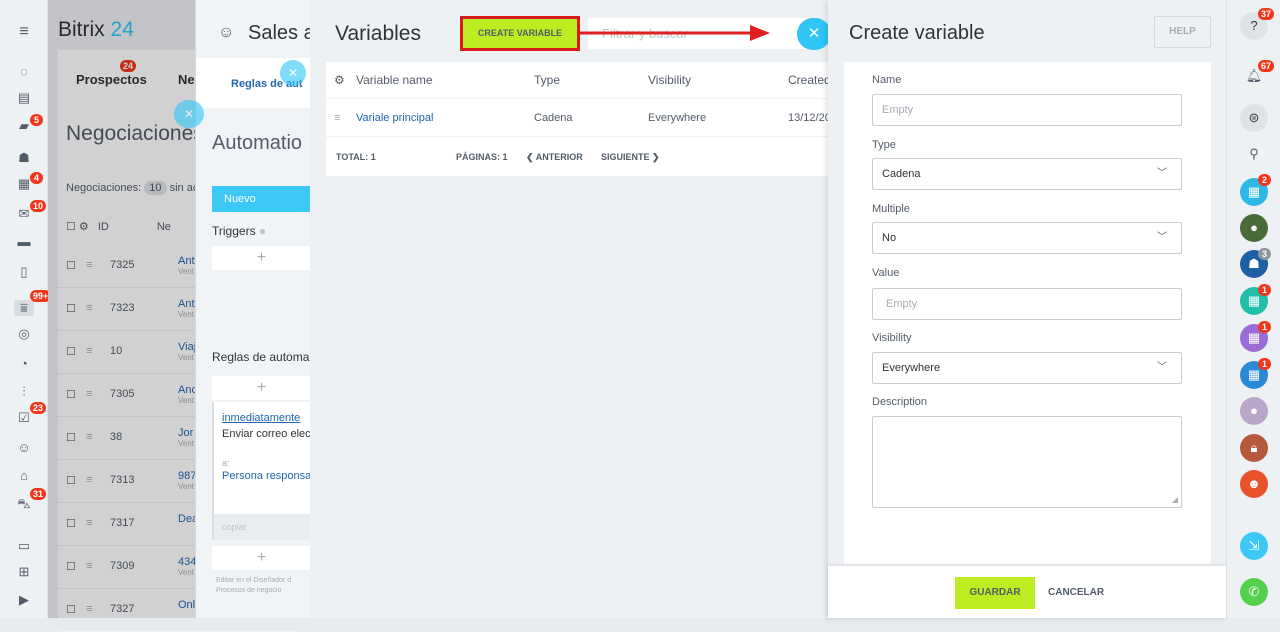 The width and height of the screenshot is (1280, 632). Describe the element at coordinates (1254, 546) in the screenshot. I see `exit-icon: ⇲` at that location.